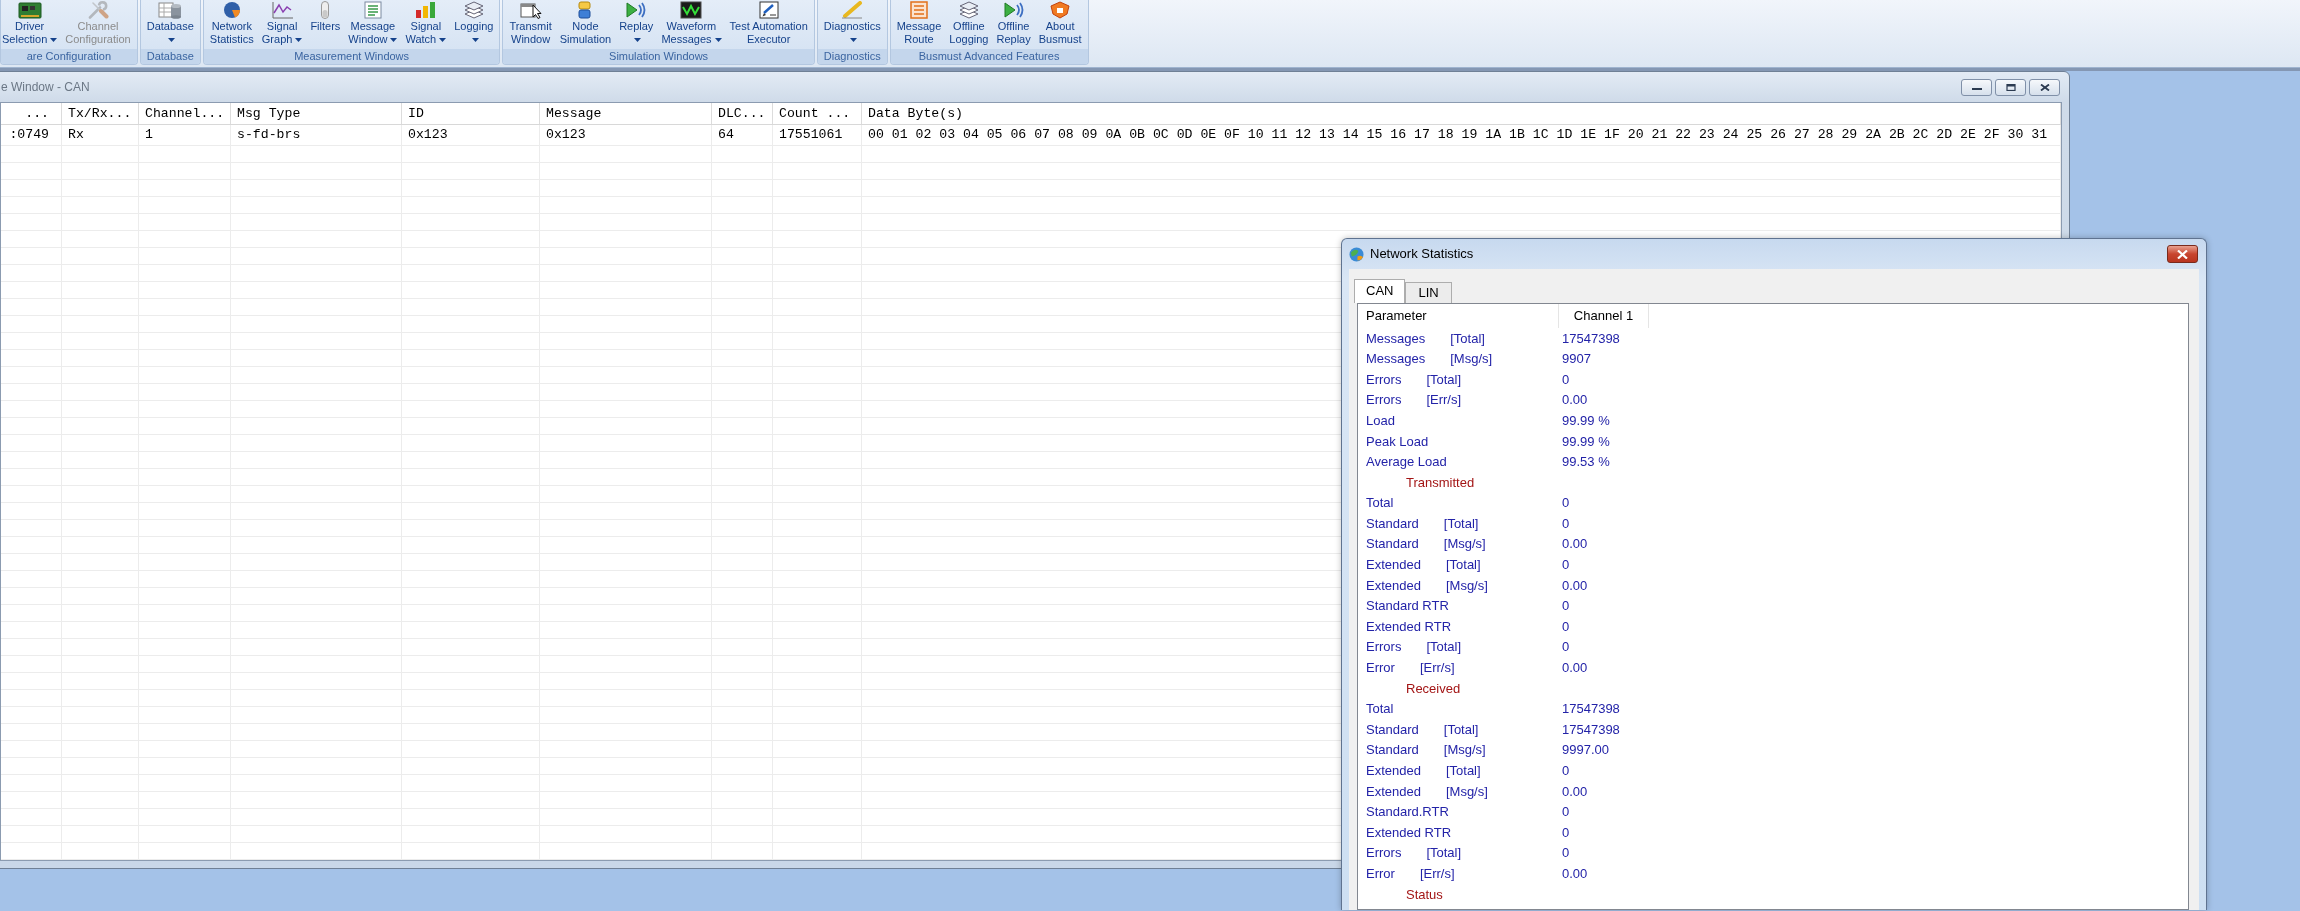  I want to click on table-cell: 64, so click(742, 135).